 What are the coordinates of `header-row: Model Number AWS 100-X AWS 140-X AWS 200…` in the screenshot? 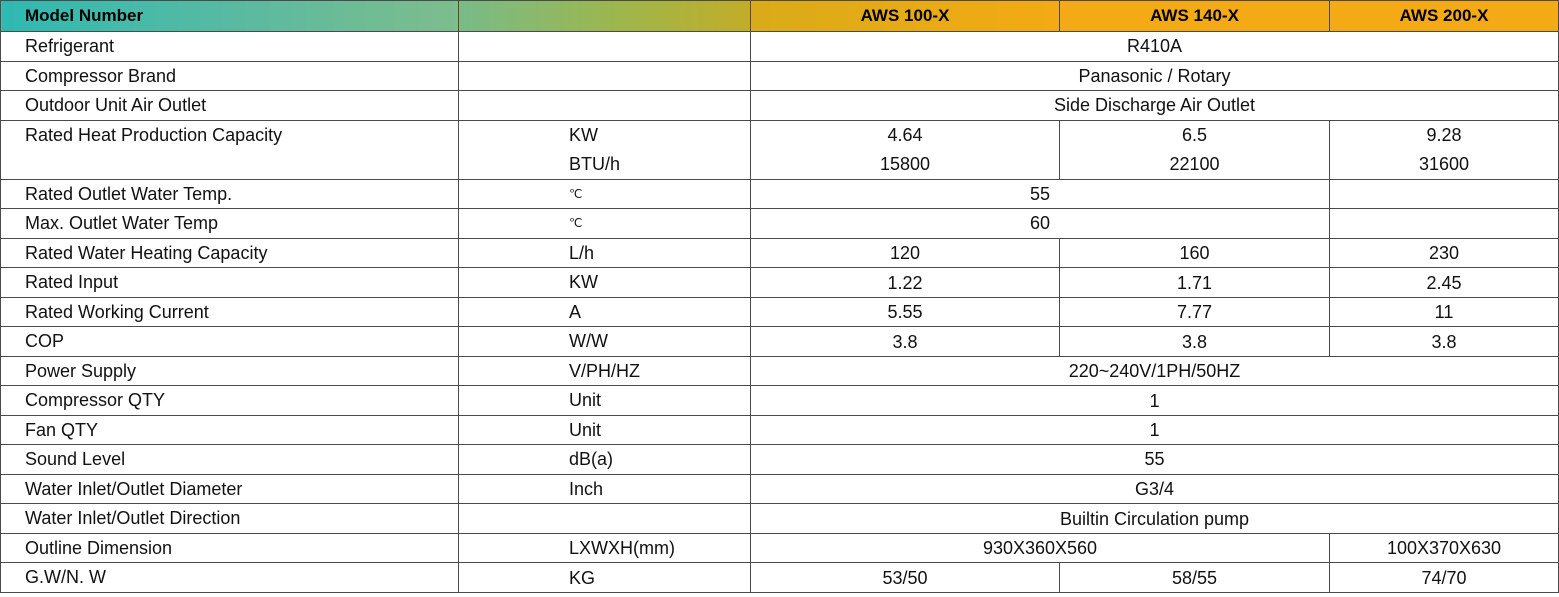 It's located at (779, 16).